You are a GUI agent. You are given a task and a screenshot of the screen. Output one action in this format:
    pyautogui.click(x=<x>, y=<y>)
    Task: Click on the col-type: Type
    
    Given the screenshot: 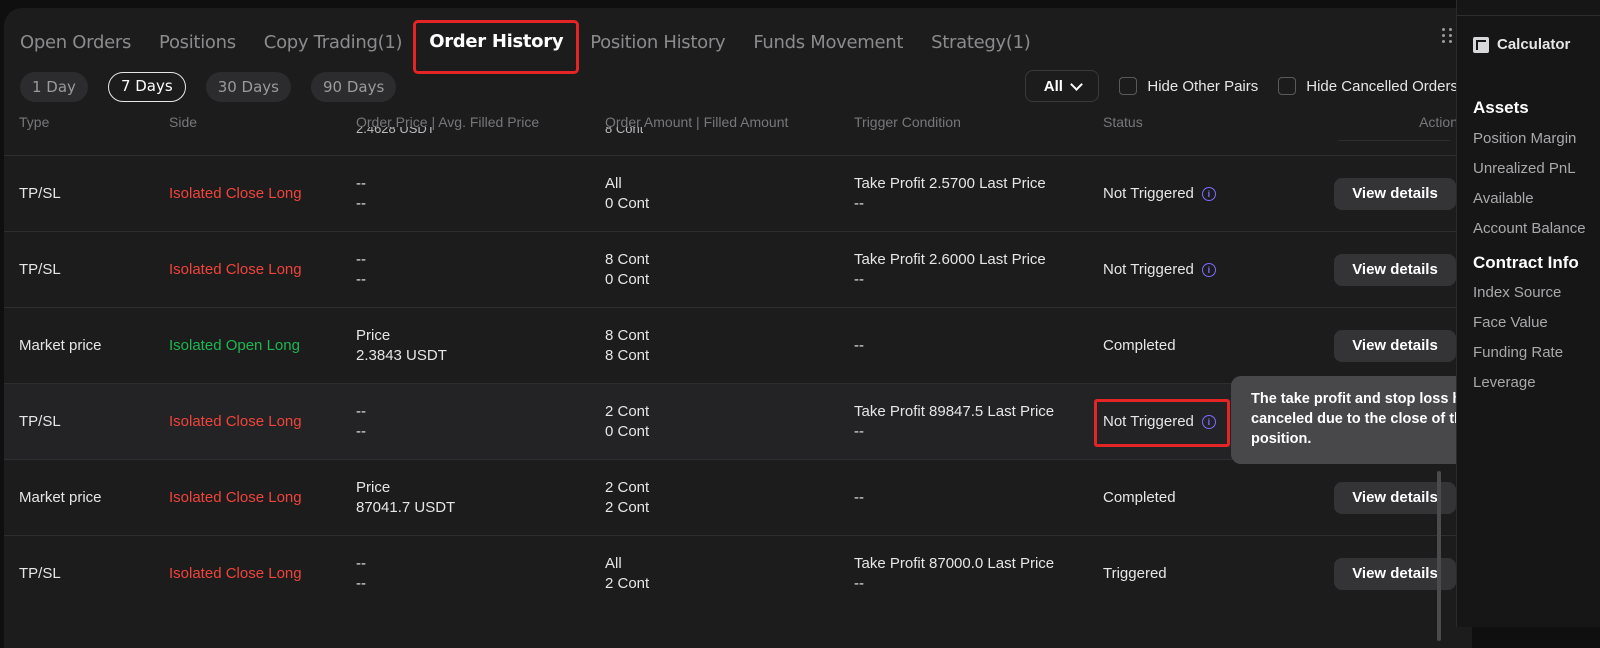 What is the action you would take?
    pyautogui.click(x=34, y=122)
    